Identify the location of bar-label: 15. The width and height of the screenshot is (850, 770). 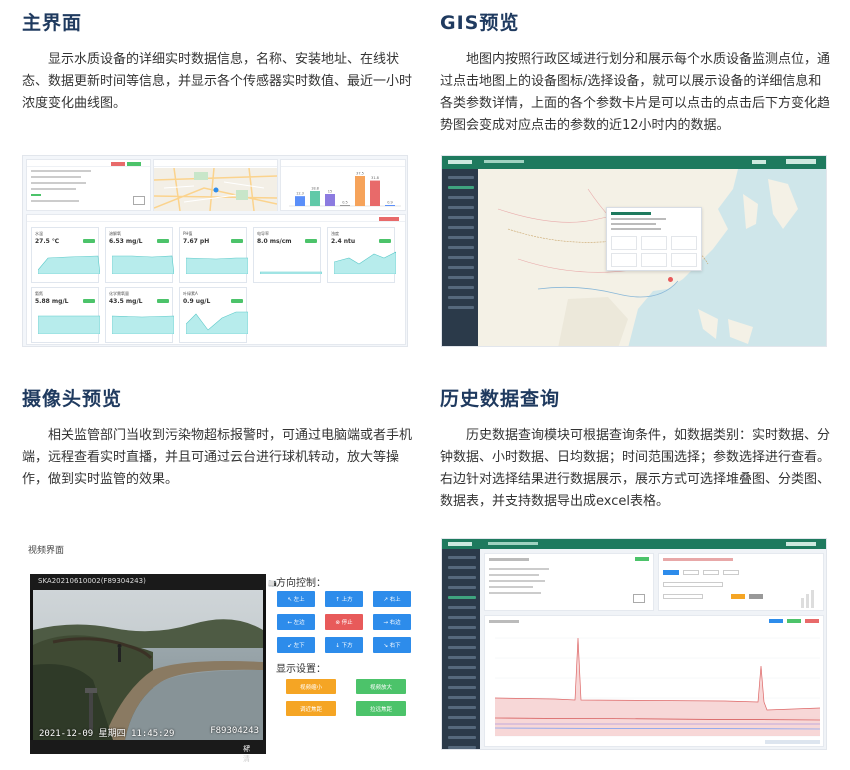
(330, 192).